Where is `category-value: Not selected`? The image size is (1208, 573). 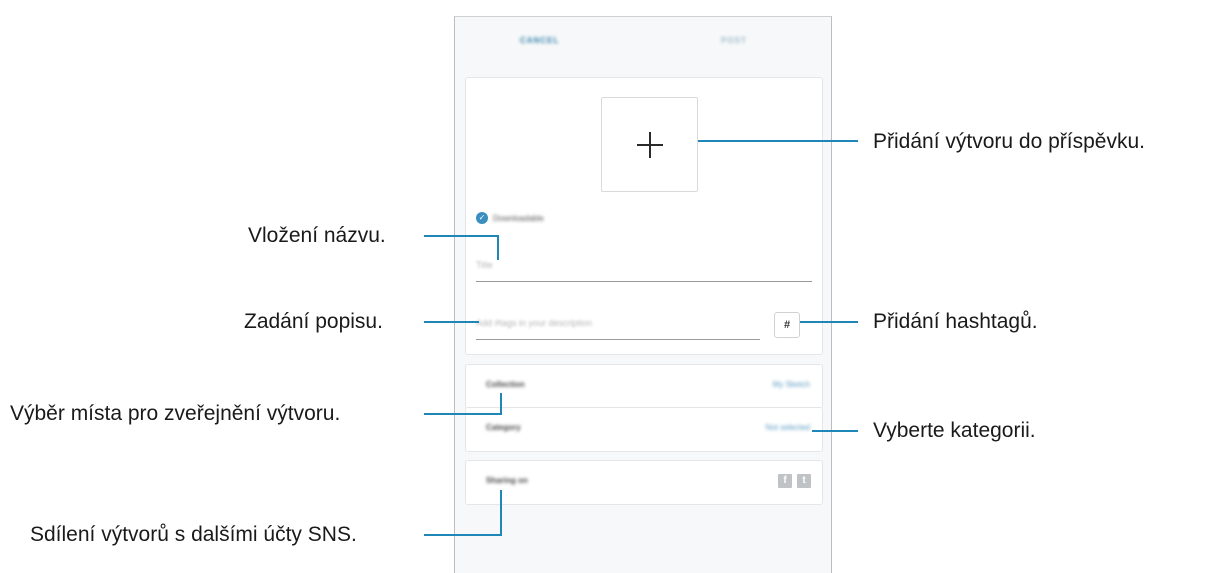
category-value: Not selected is located at coordinates (787, 427).